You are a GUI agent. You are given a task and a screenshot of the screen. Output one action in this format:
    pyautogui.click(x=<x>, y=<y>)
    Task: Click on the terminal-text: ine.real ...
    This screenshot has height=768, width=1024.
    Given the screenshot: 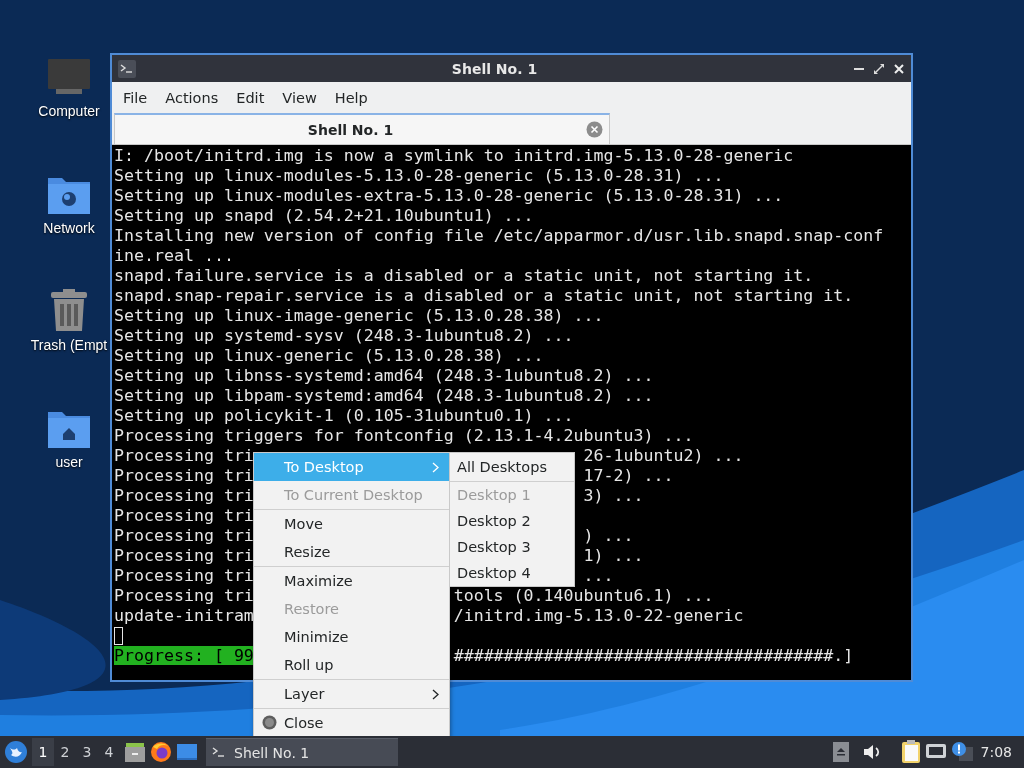 What is the action you would take?
    pyautogui.click(x=174, y=255)
    